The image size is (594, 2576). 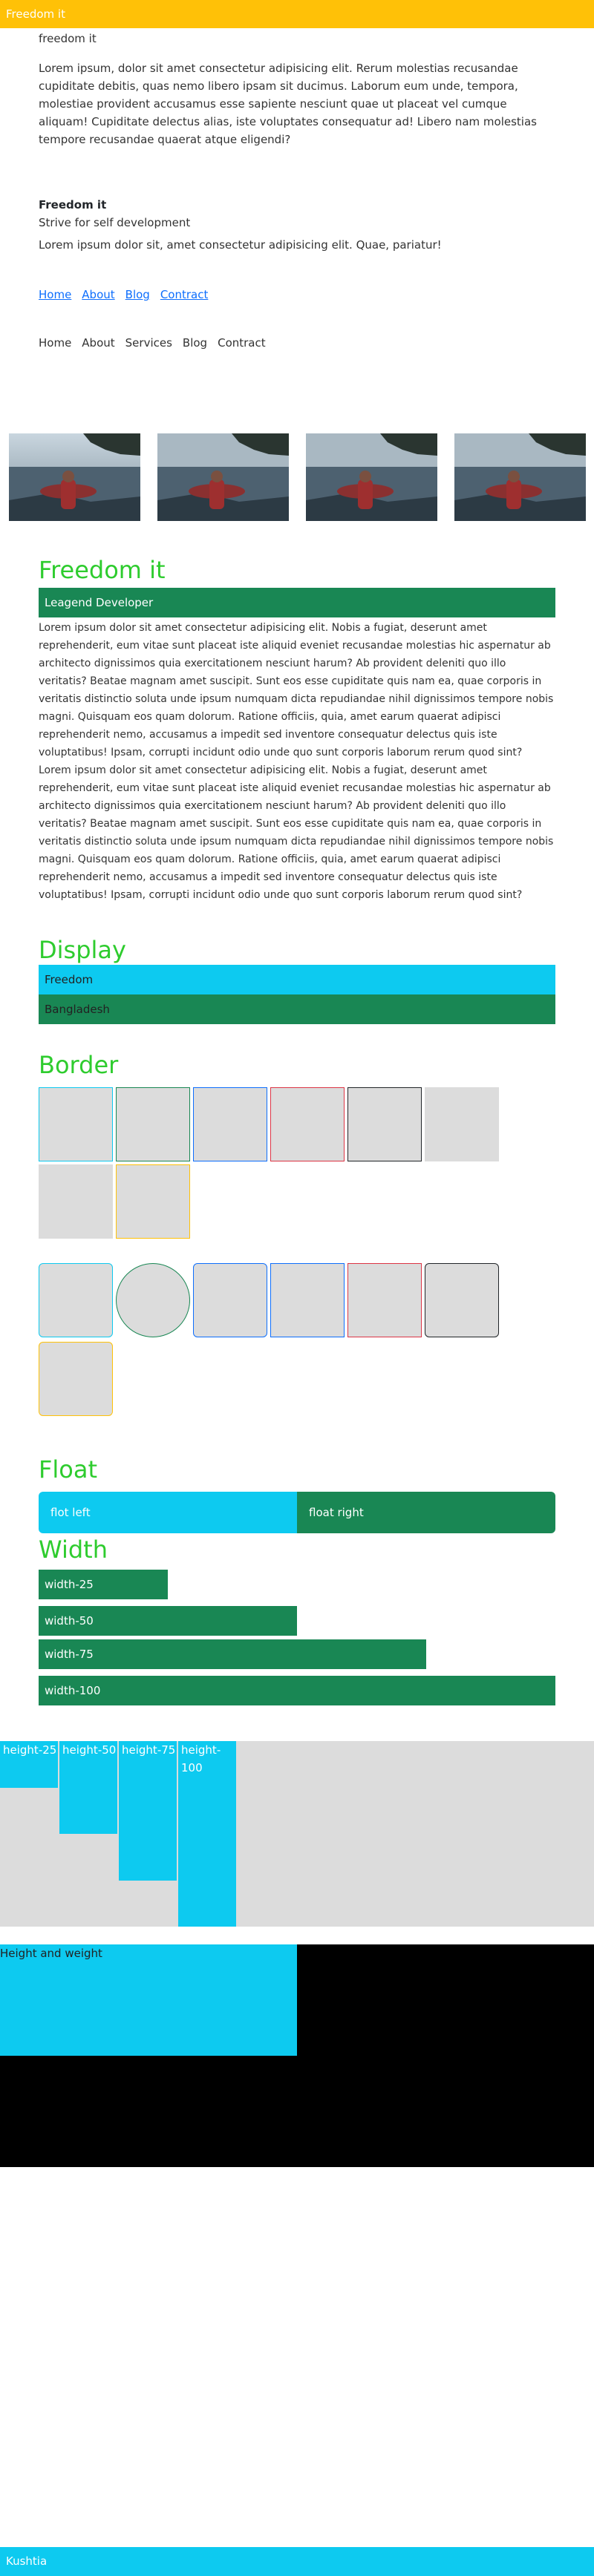 What do you see at coordinates (462, 1300) in the screenshot?
I see `rounded-box-dark` at bounding box center [462, 1300].